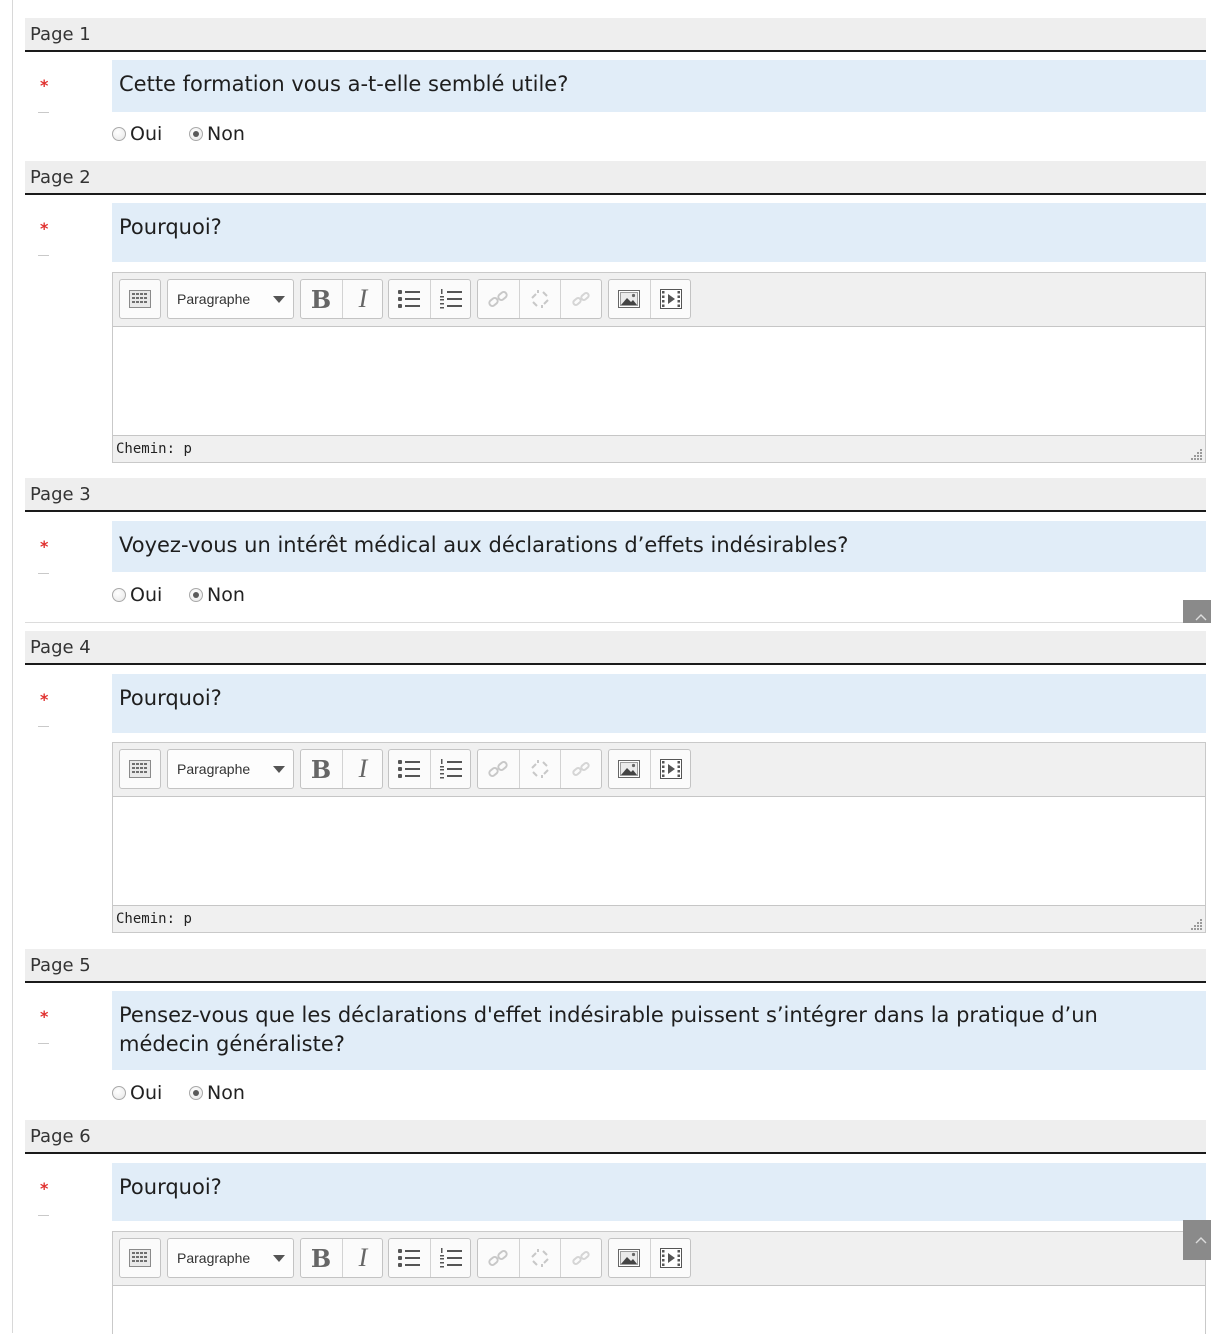 The height and width of the screenshot is (1334, 1211). I want to click on page-header: Page 6, so click(615, 1137).